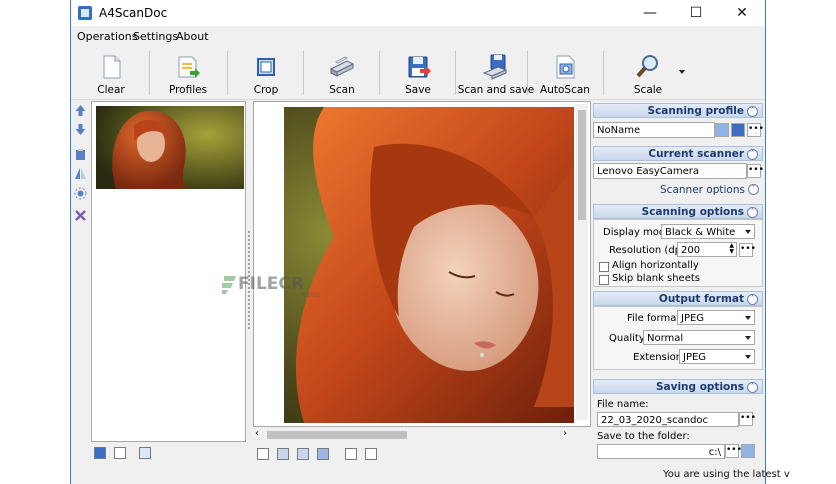 The image size is (836, 484). I want to click on fit-page-button, so click(263, 454).